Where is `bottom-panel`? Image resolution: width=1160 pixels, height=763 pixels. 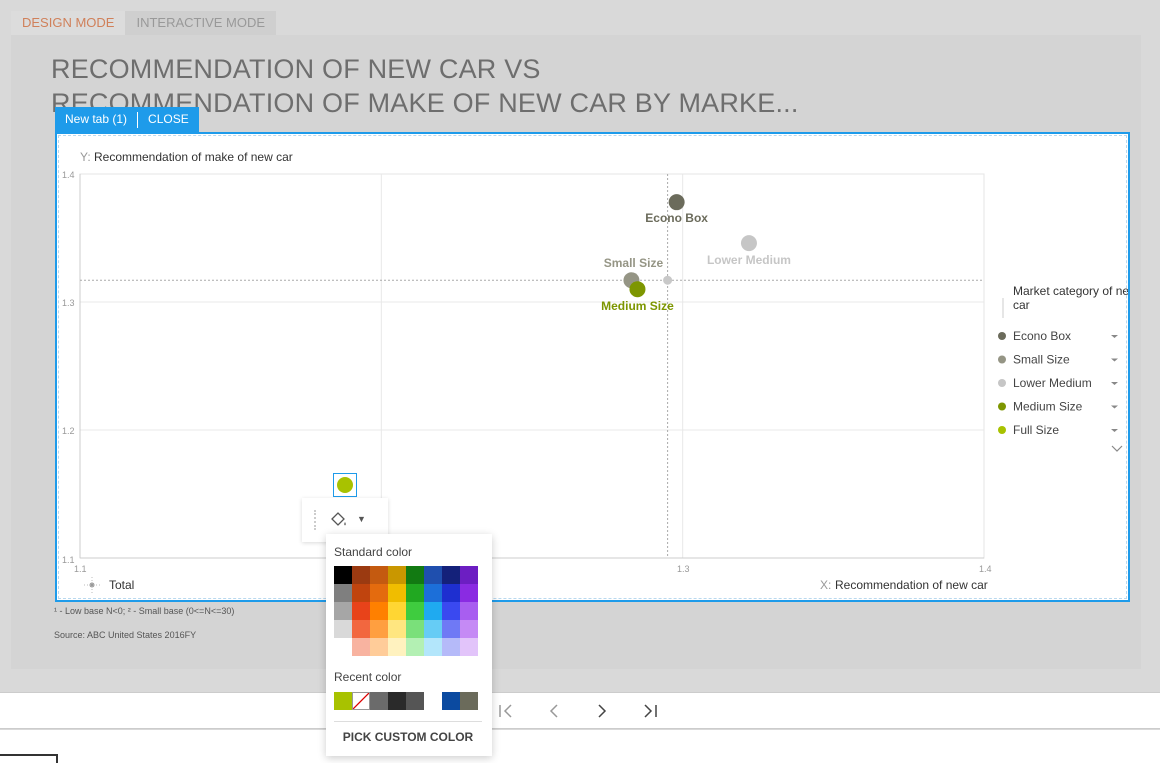
bottom-panel is located at coordinates (580, 746).